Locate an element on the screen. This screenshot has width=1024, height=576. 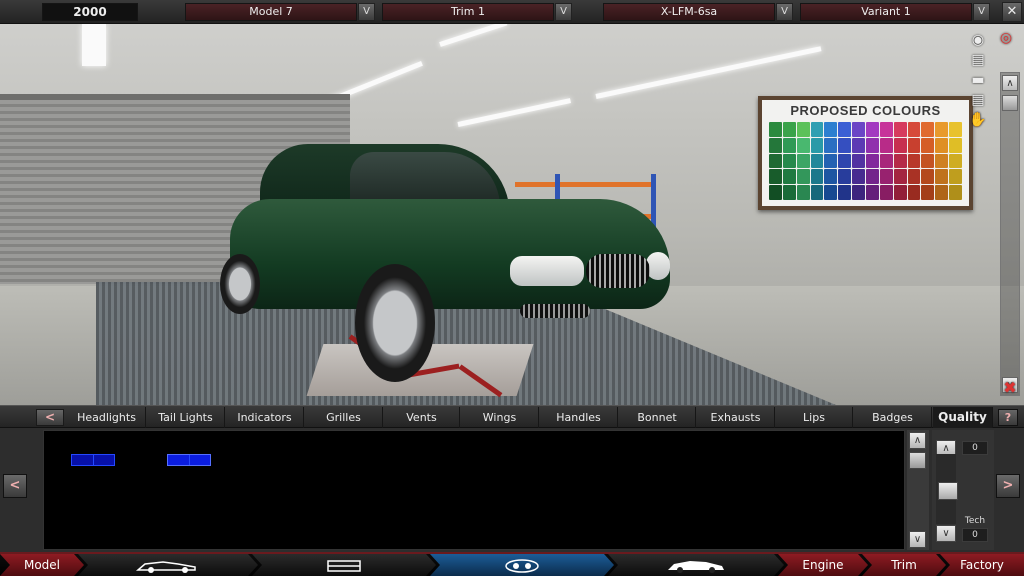
tab-bonnet: Bonnet is located at coordinates (657, 417).